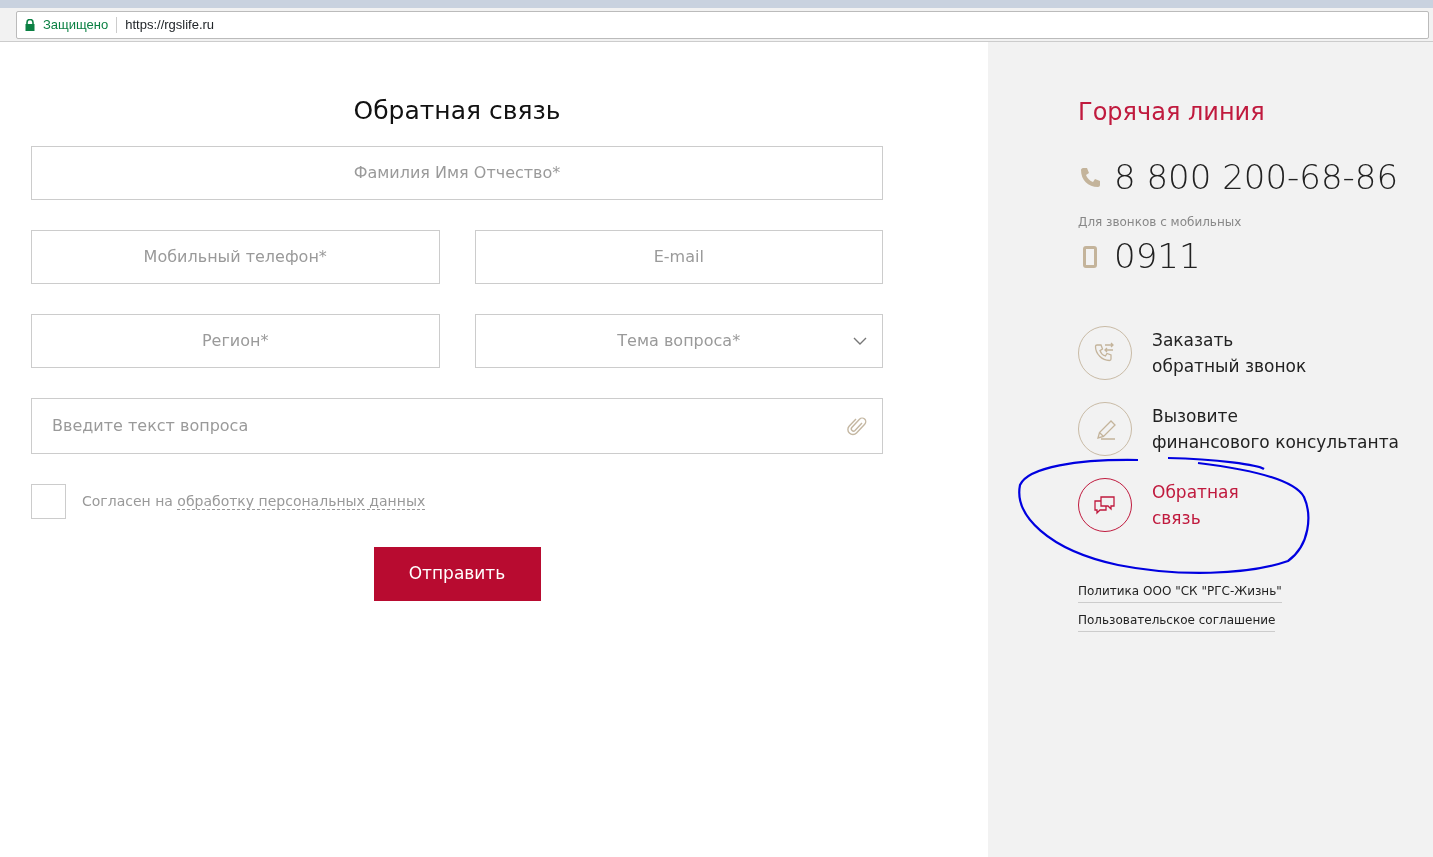 The width and height of the screenshot is (1433, 857). I want to click on consent-text: Согласен на обработку персональных данных, so click(254, 501).